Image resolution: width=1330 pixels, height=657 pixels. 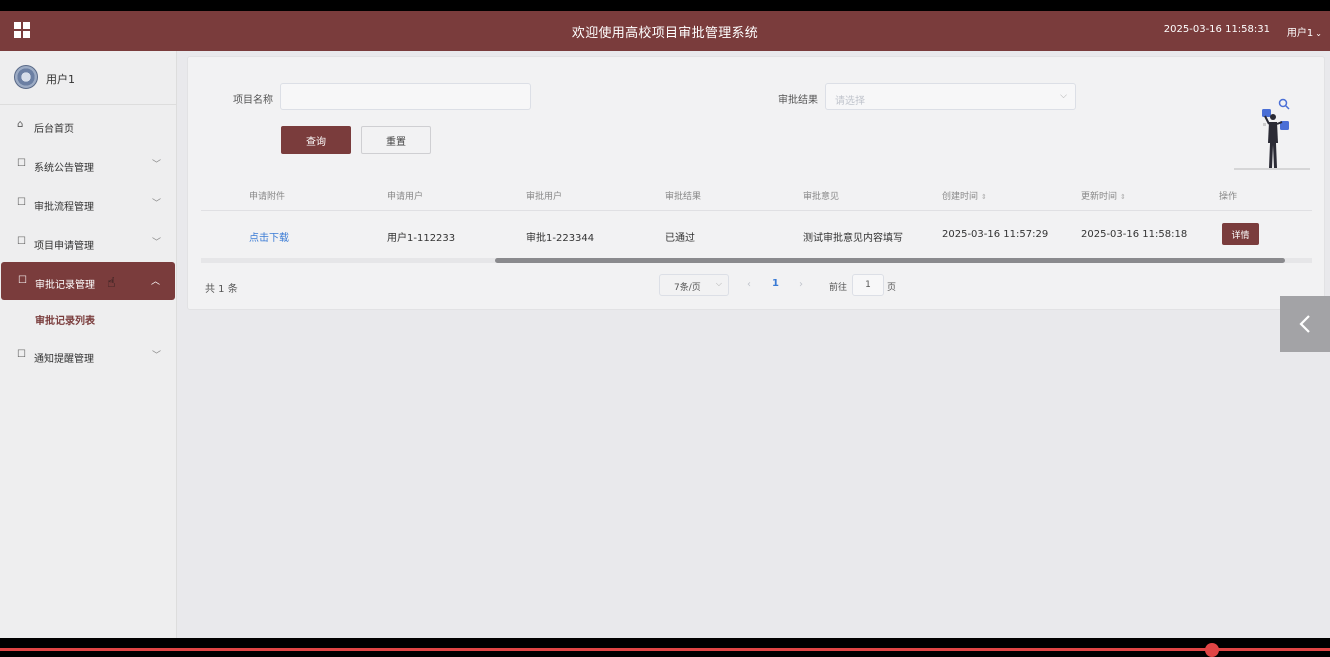 What do you see at coordinates (756, 195) in the screenshot?
I see `table-header: 申请附件 申请用户 审批用户 审批结果 审批意见 创建时间 ⇕ 更新时间 ⇕ 操作` at bounding box center [756, 195].